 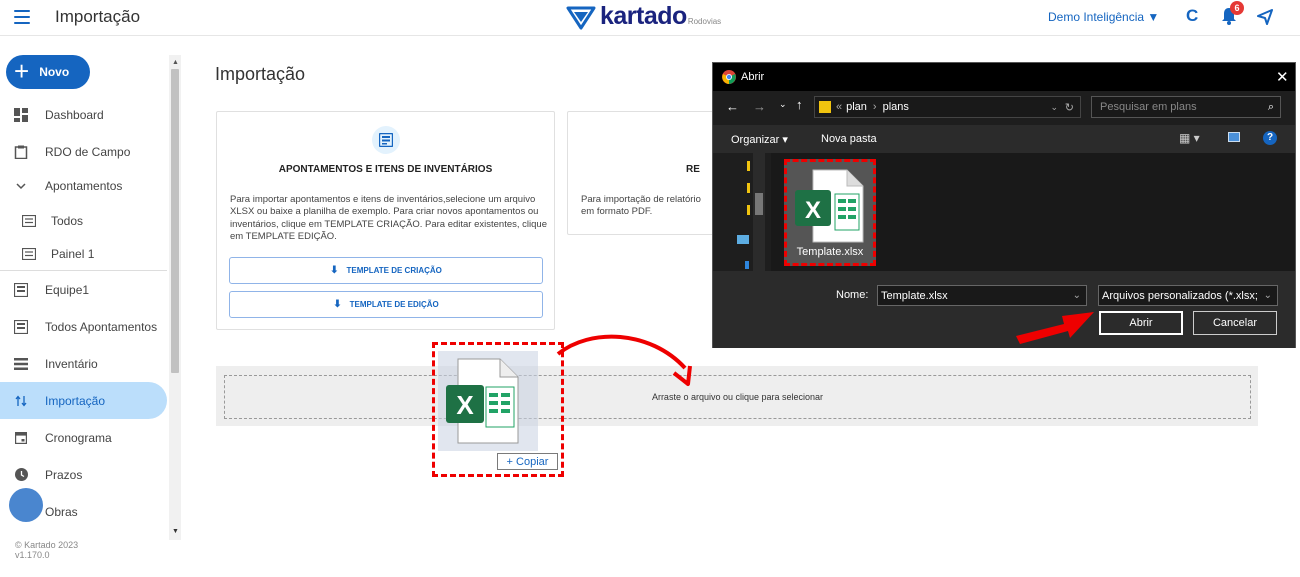 What do you see at coordinates (742, 212) in the screenshot?
I see `navigation-pane` at bounding box center [742, 212].